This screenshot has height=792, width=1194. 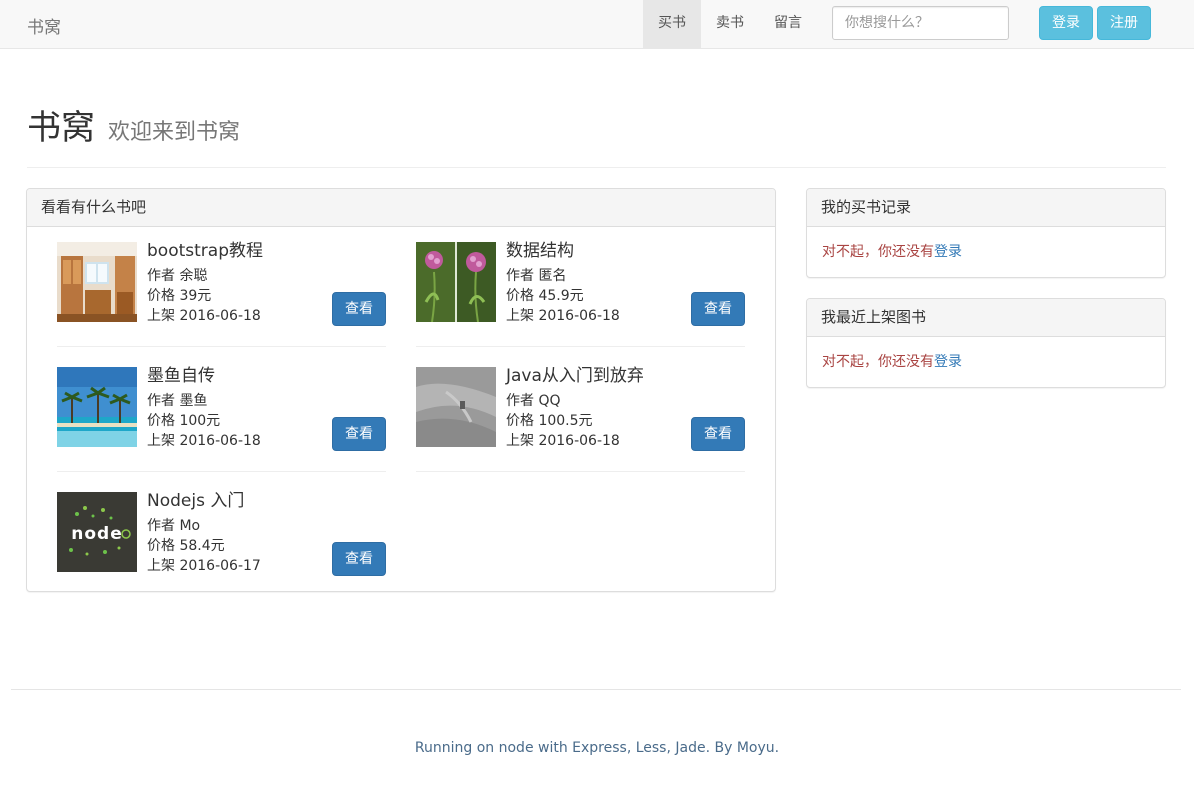 I want to click on recent-listings-message: 对不起，你还没有登录, so click(x=986, y=362).